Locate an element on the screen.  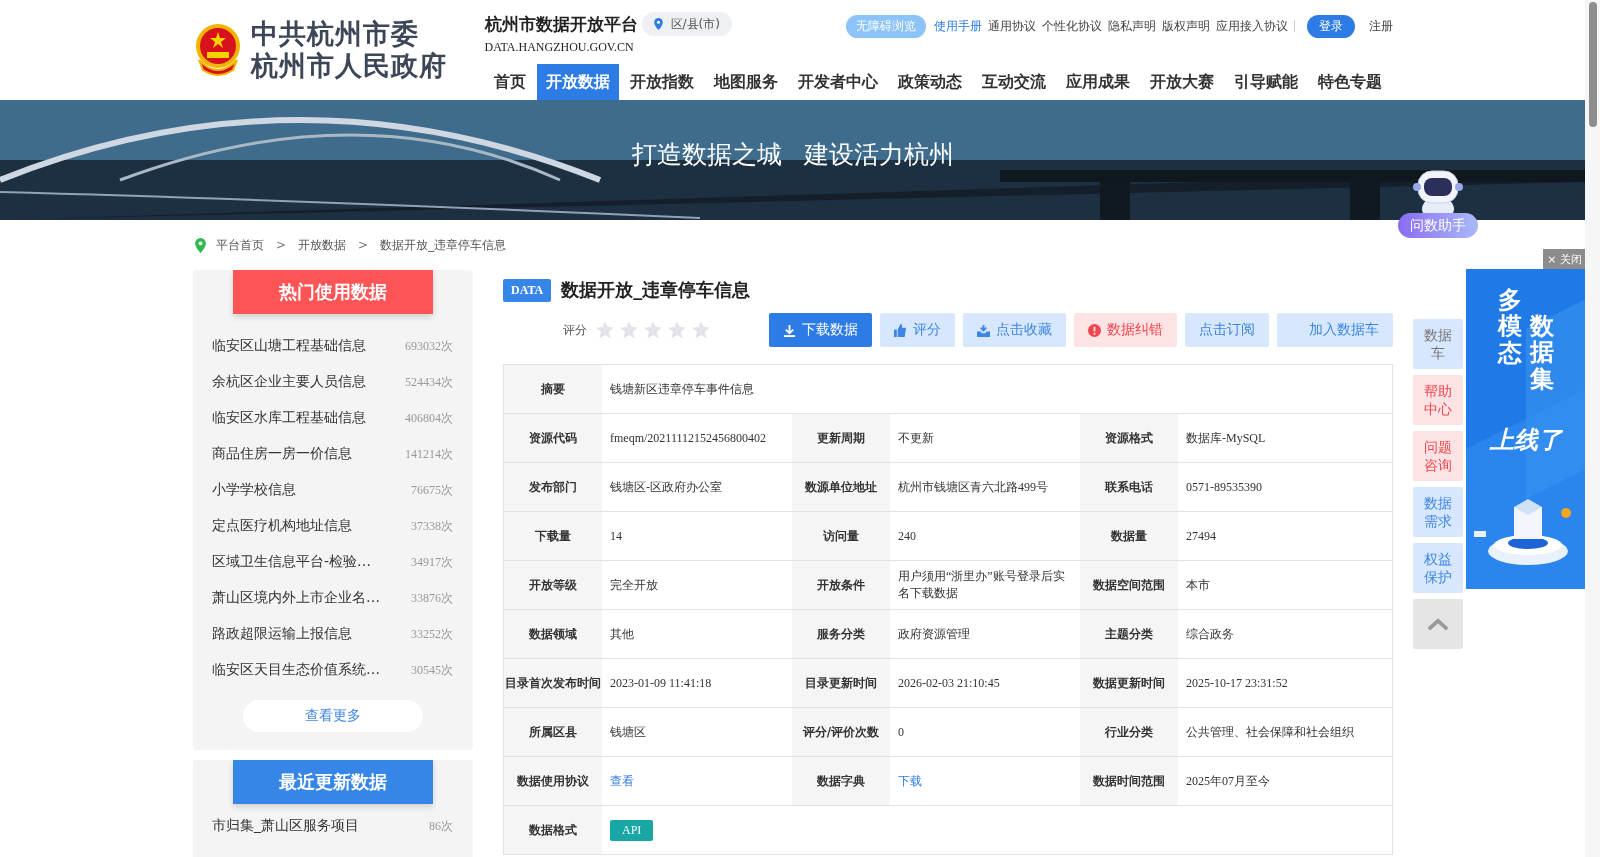
field-link: 下载 is located at coordinates (910, 781).